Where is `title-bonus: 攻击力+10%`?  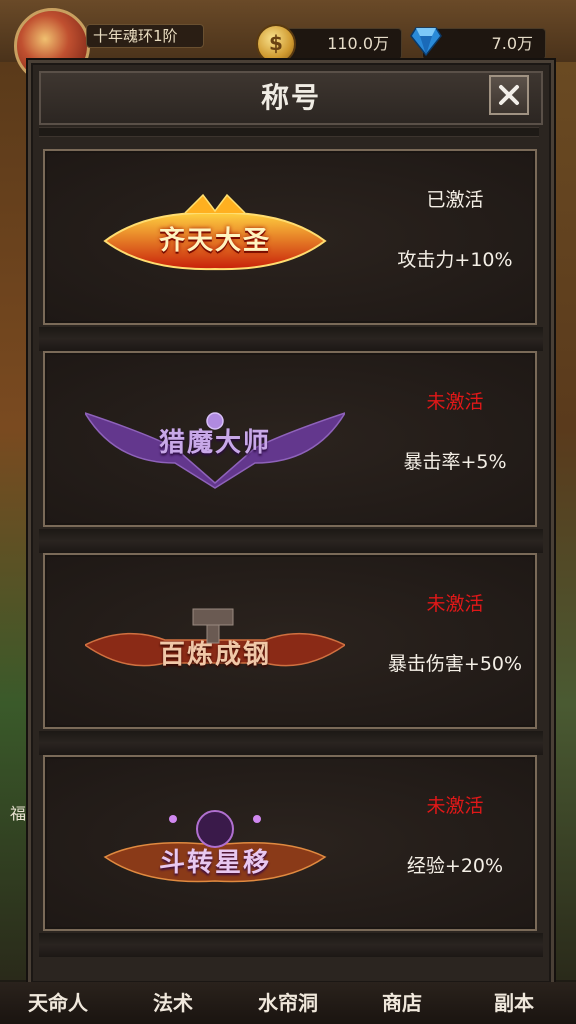 title-bonus: 攻击力+10% is located at coordinates (455, 260).